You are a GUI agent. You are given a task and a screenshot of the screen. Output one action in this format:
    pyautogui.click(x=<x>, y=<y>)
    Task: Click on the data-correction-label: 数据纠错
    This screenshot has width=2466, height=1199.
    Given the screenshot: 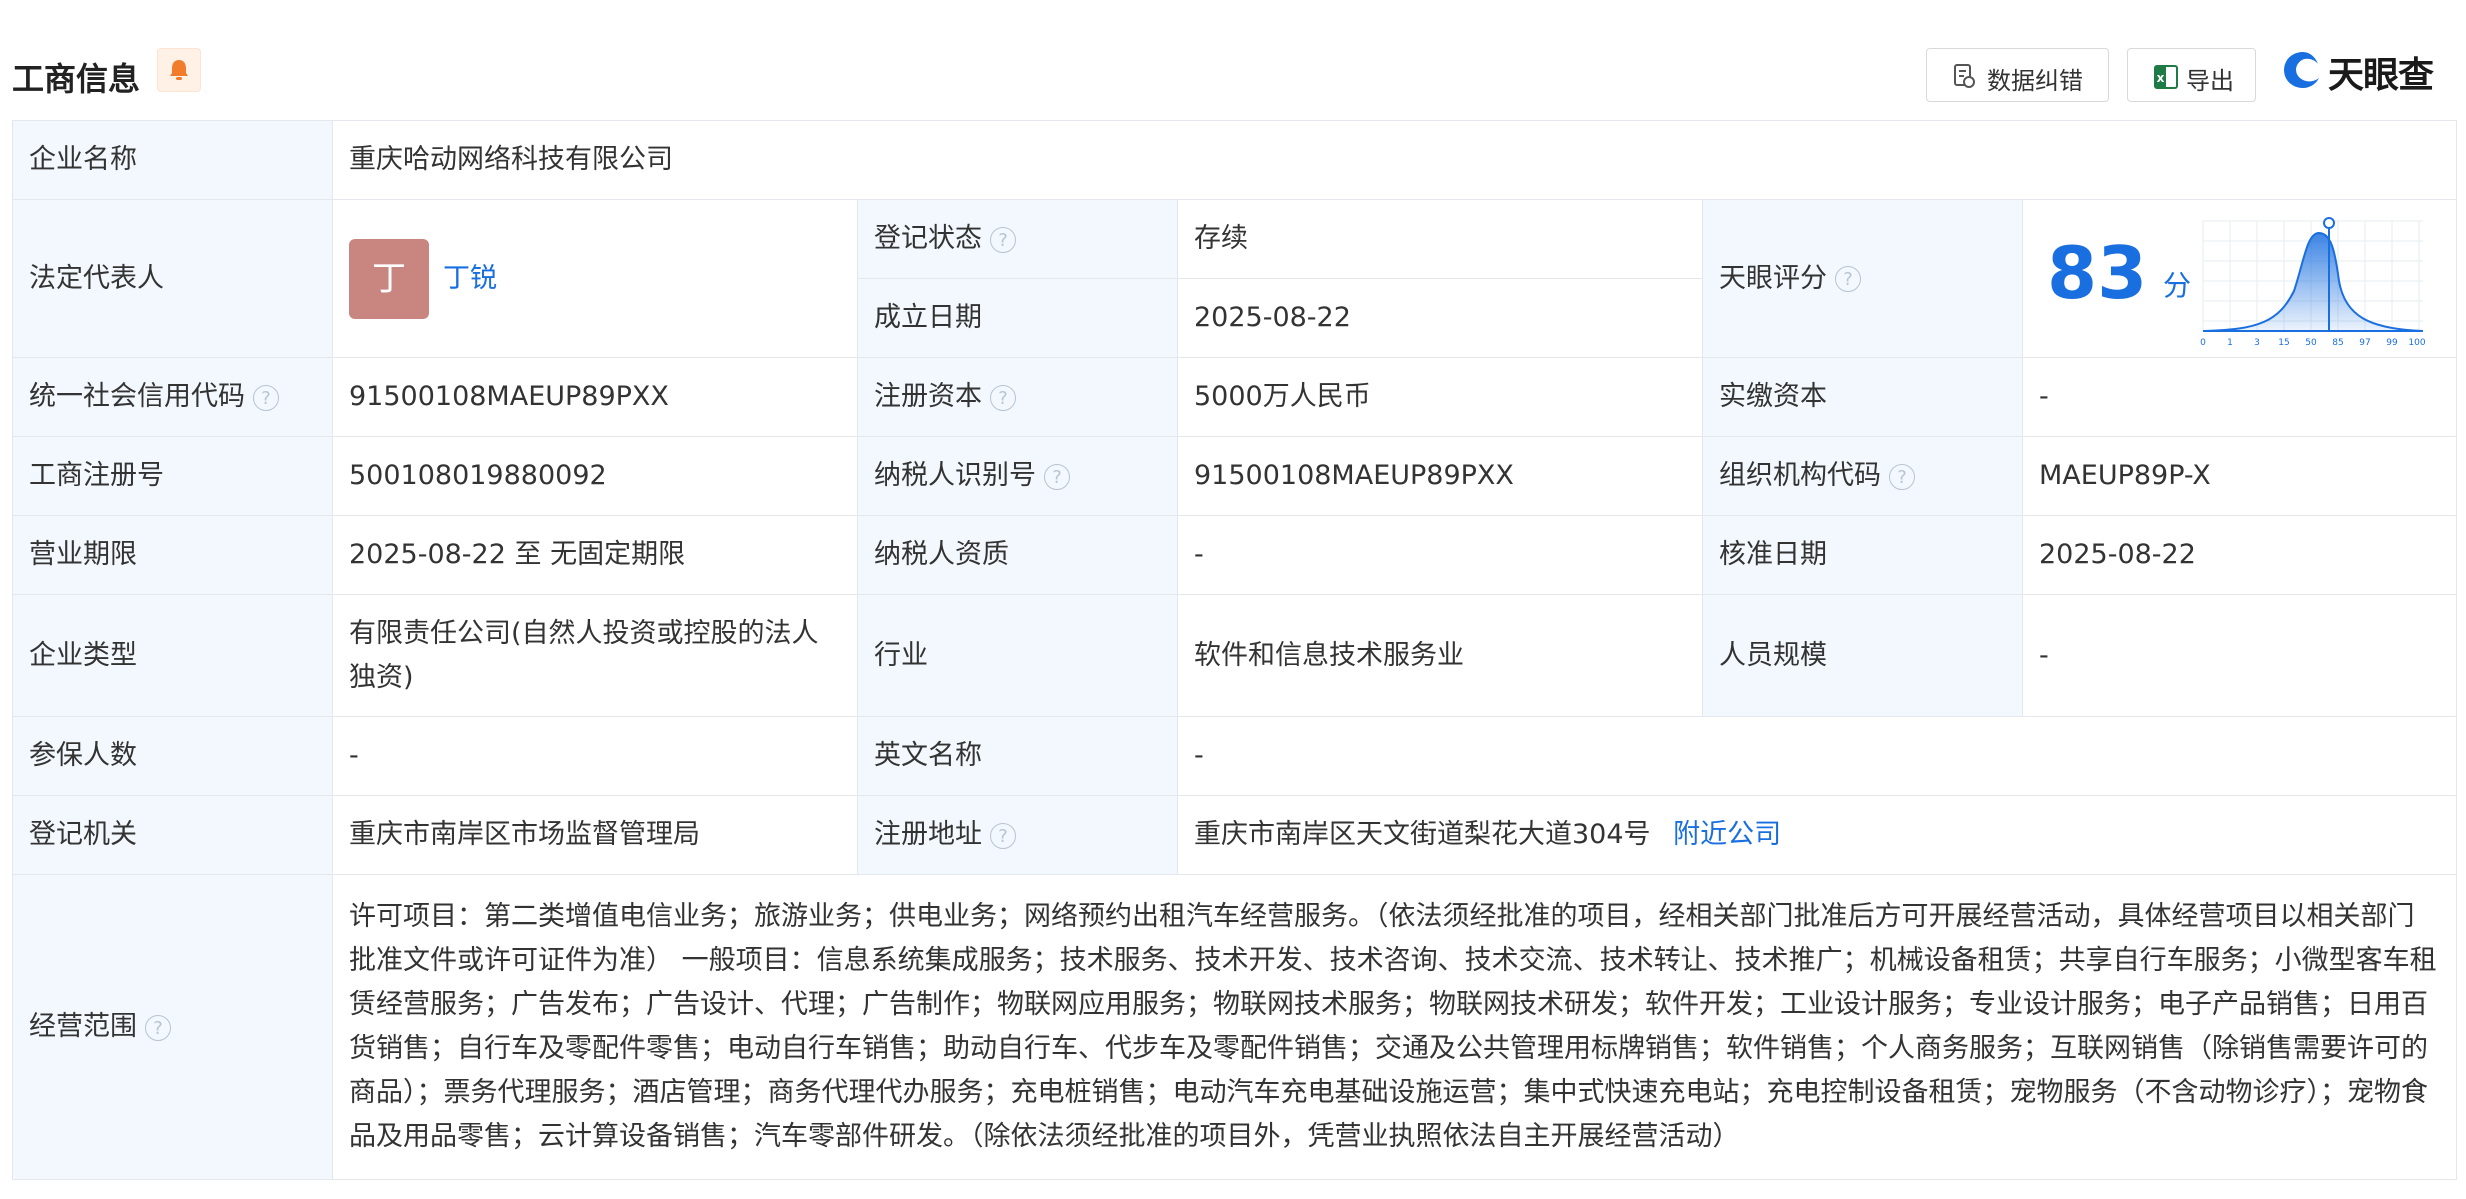 What is the action you would take?
    pyautogui.click(x=2035, y=81)
    